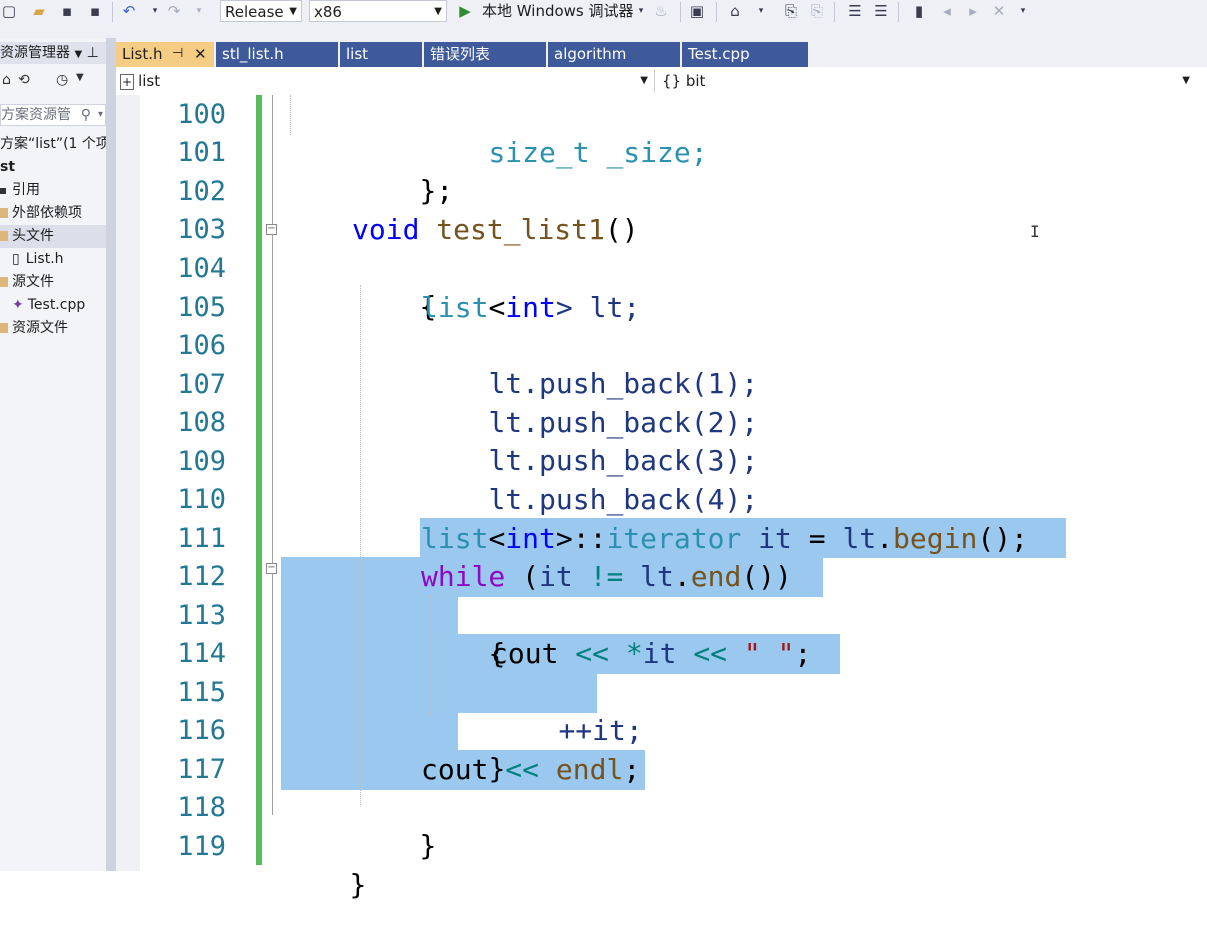  I want to click on test-cpp-node: ✦ Test.cpp, so click(59, 305).